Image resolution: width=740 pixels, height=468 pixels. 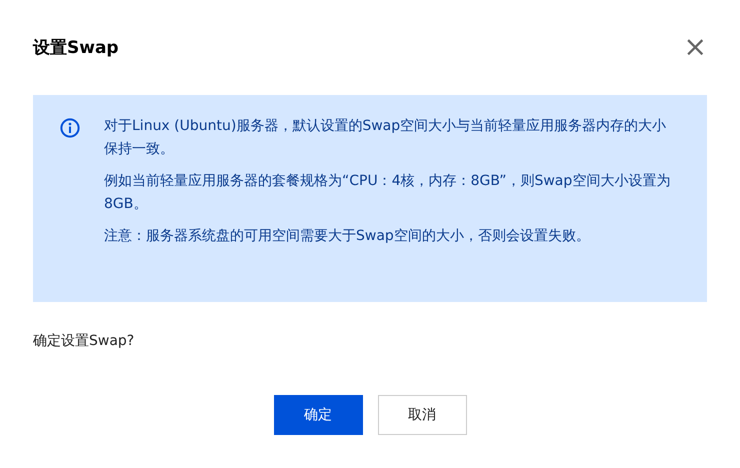 What do you see at coordinates (347, 236) in the screenshot?
I see `notice-text: 注意：服务器系统盘的可用空间需要大于Swap空间的大小，否则会设置失败。` at bounding box center [347, 236].